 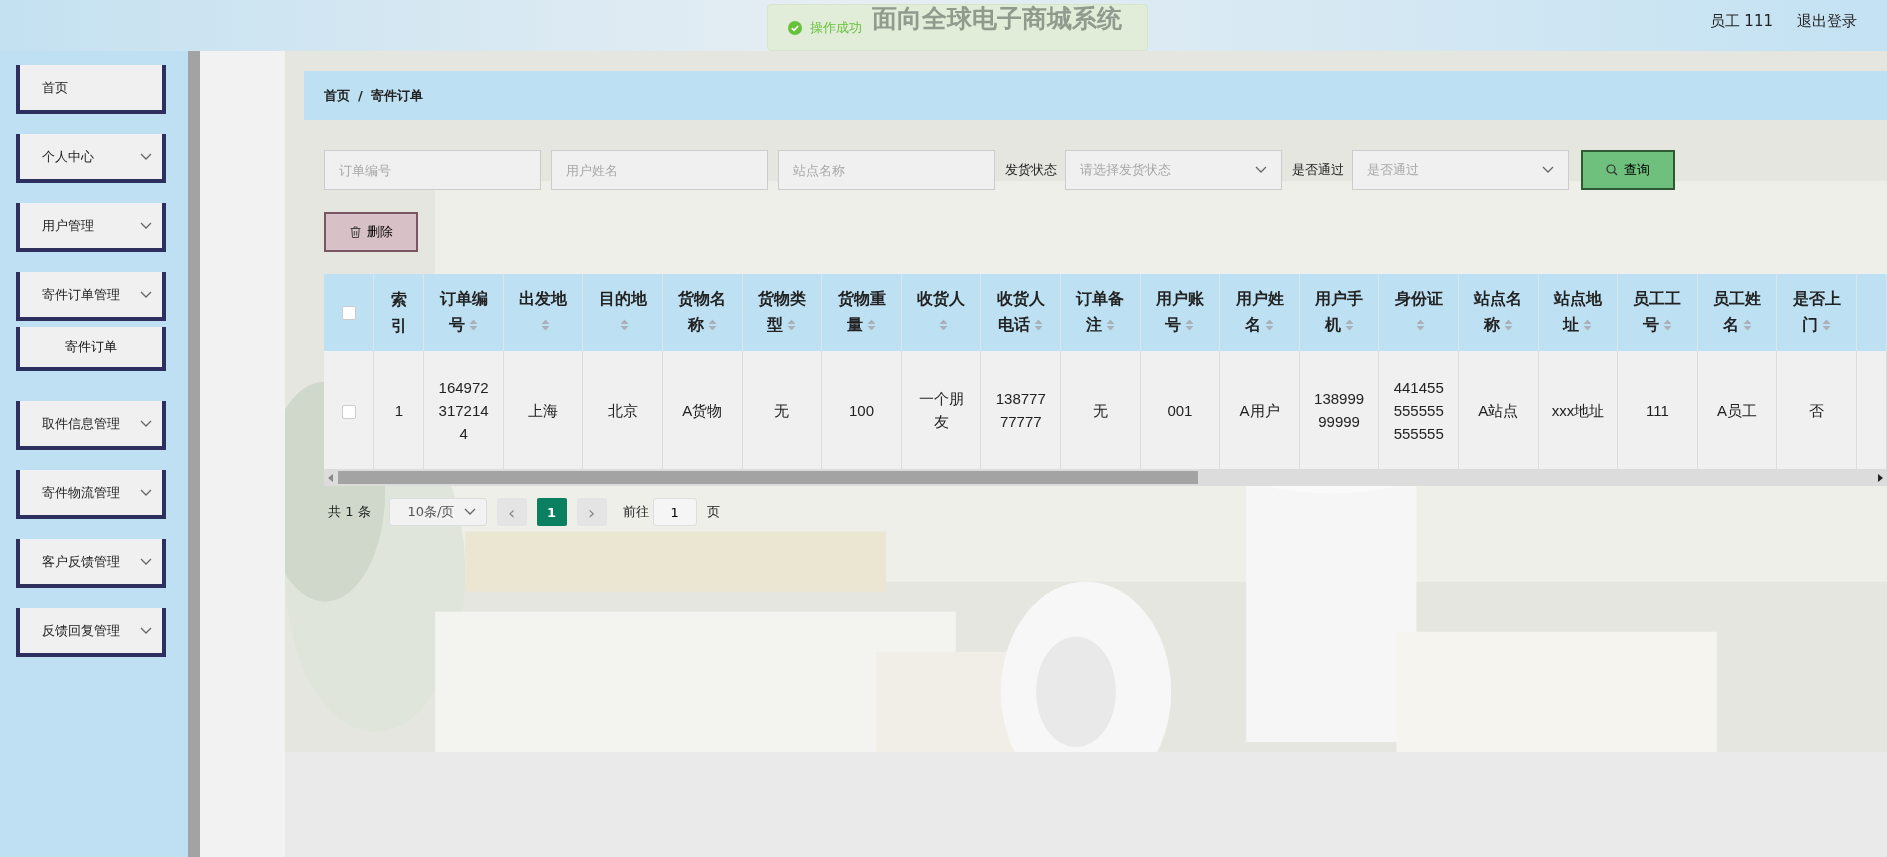 What do you see at coordinates (1628, 170) in the screenshot?
I see `search-button: 查询` at bounding box center [1628, 170].